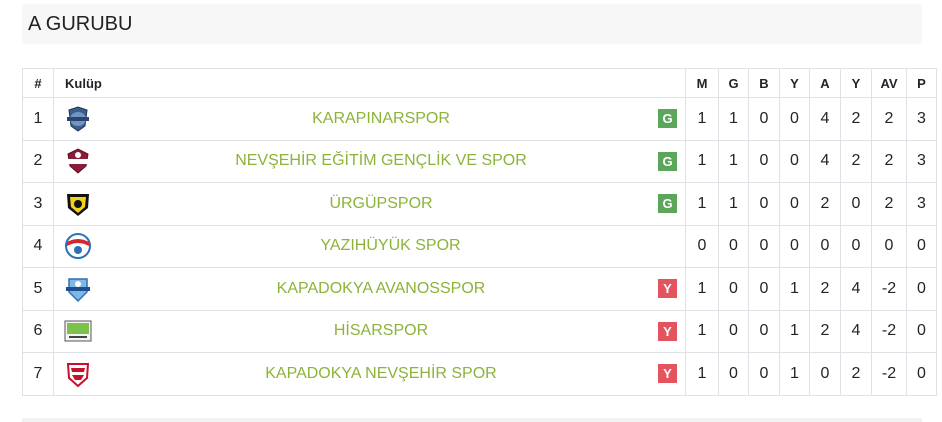  I want to click on table-row: 6 HİSARSPOR Y 1 0 0 1 2 4 -2 0, so click(479, 331).